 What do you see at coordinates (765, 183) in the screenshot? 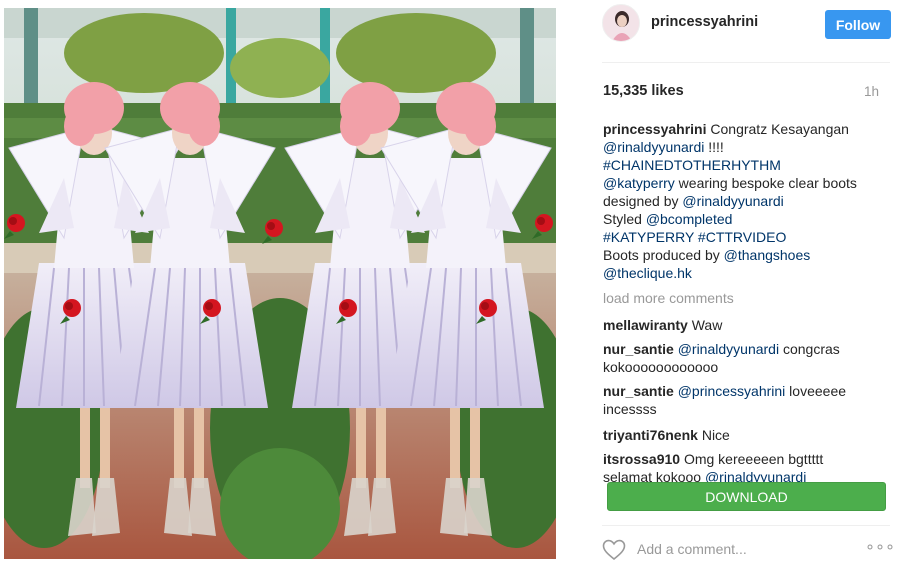
I see `caption-text: wearing bespoke clear boots` at bounding box center [765, 183].